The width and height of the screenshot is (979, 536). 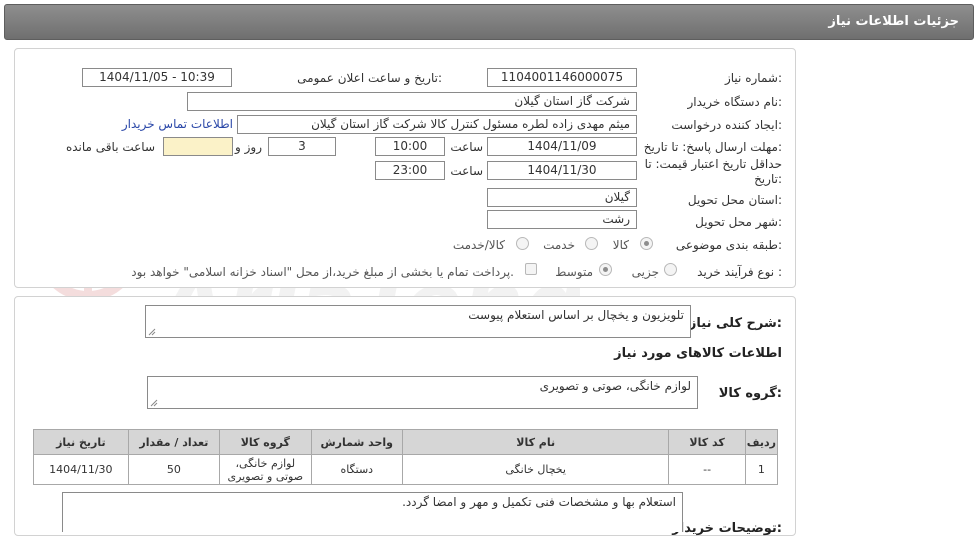 What do you see at coordinates (734, 200) in the screenshot?
I see `province-label: استان محل تحویل:` at bounding box center [734, 200].